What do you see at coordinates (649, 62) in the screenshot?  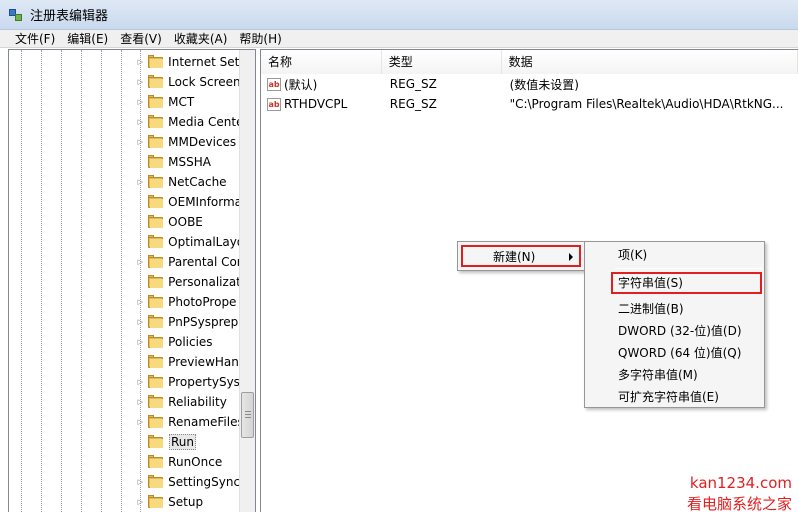 I see `column-data: 数据` at bounding box center [649, 62].